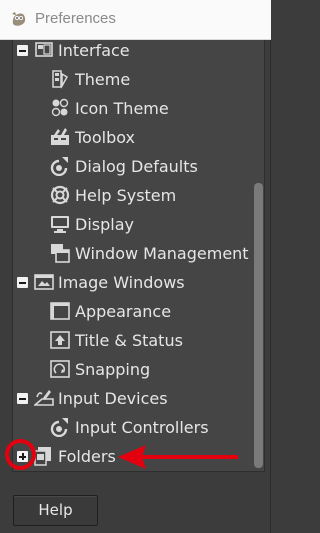 Image resolution: width=320 pixels, height=533 pixels. Describe the element at coordinates (59, 427) in the screenshot. I see `input-controllers-icon` at that location.